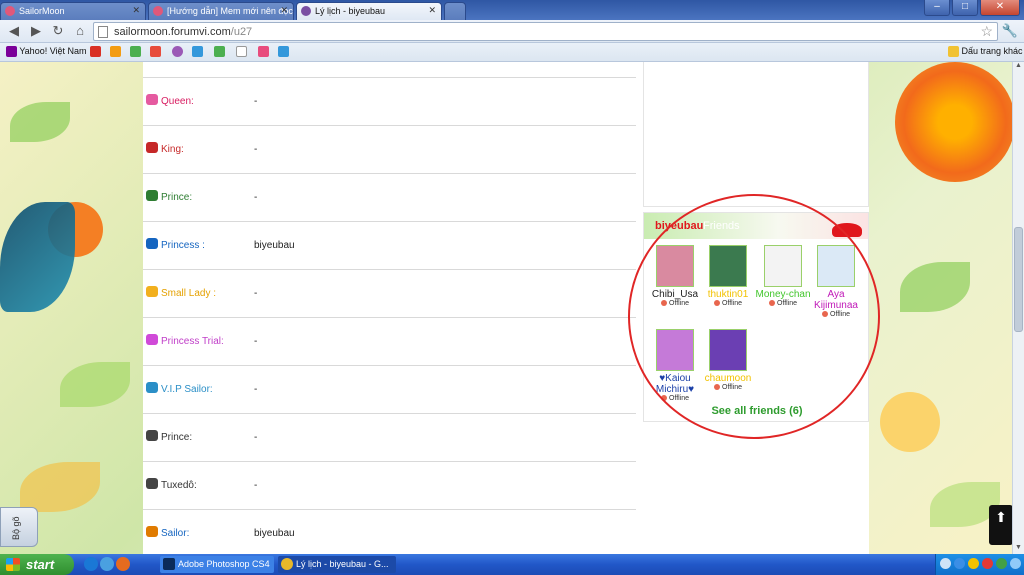  Describe the element at coordinates (389, 150) in the screenshot. I see `profile-row: King: -` at that location.